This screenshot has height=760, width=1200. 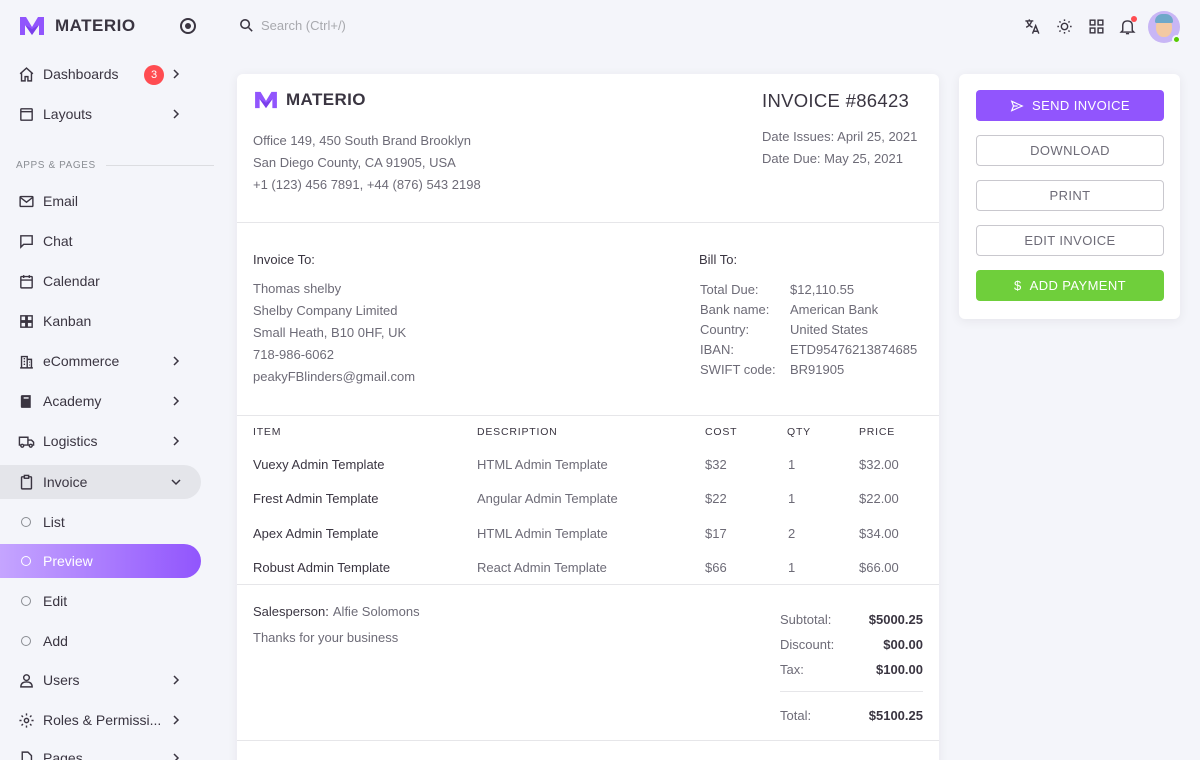 I want to click on invoice-brand: MATERIO, so click(x=309, y=100).